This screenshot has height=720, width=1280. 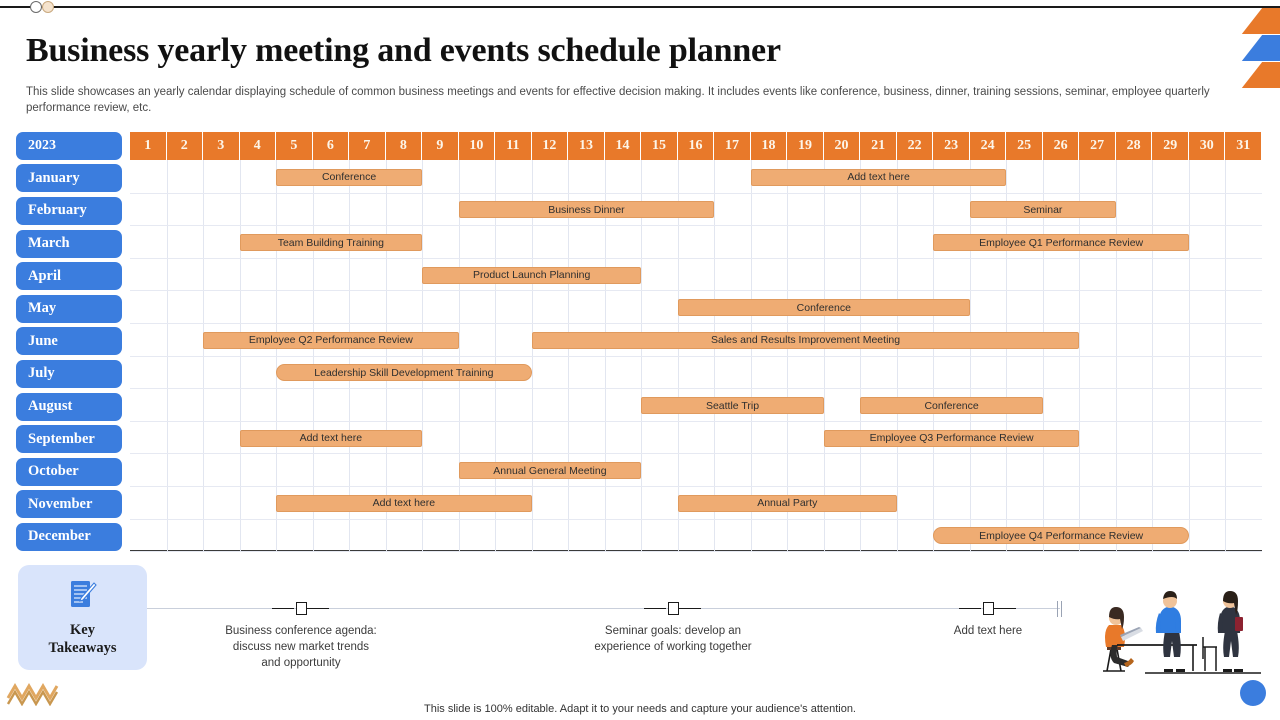 What do you see at coordinates (1024, 146) in the screenshot?
I see `day-header-cell-25: 25` at bounding box center [1024, 146].